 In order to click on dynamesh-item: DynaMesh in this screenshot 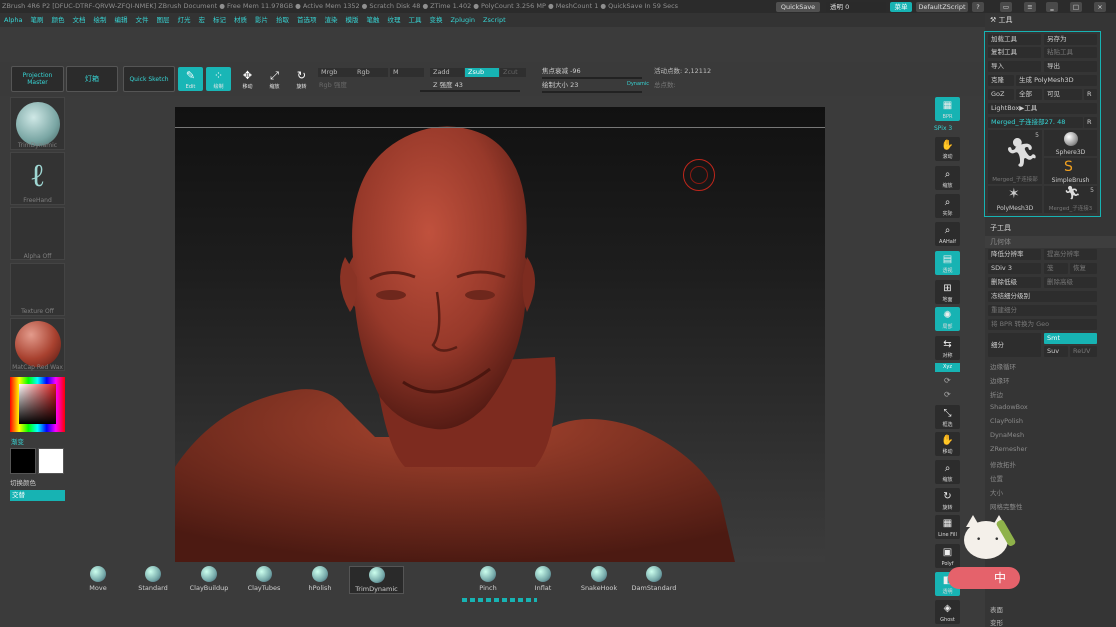, I will do `click(1007, 435)`.